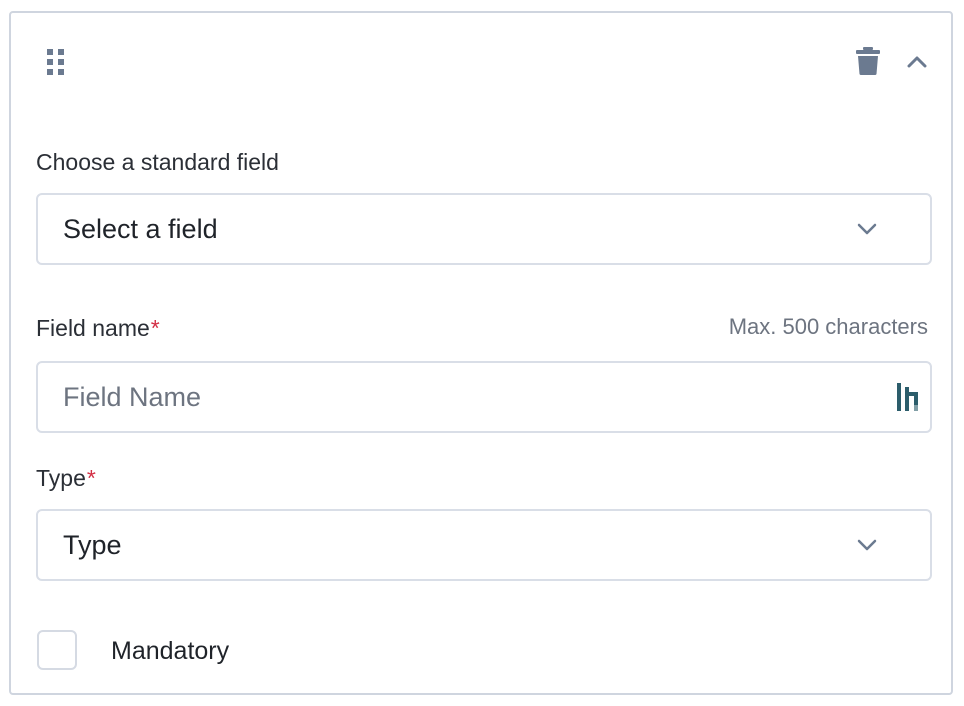 The height and width of the screenshot is (706, 964). I want to click on collapse-button, so click(917, 62).